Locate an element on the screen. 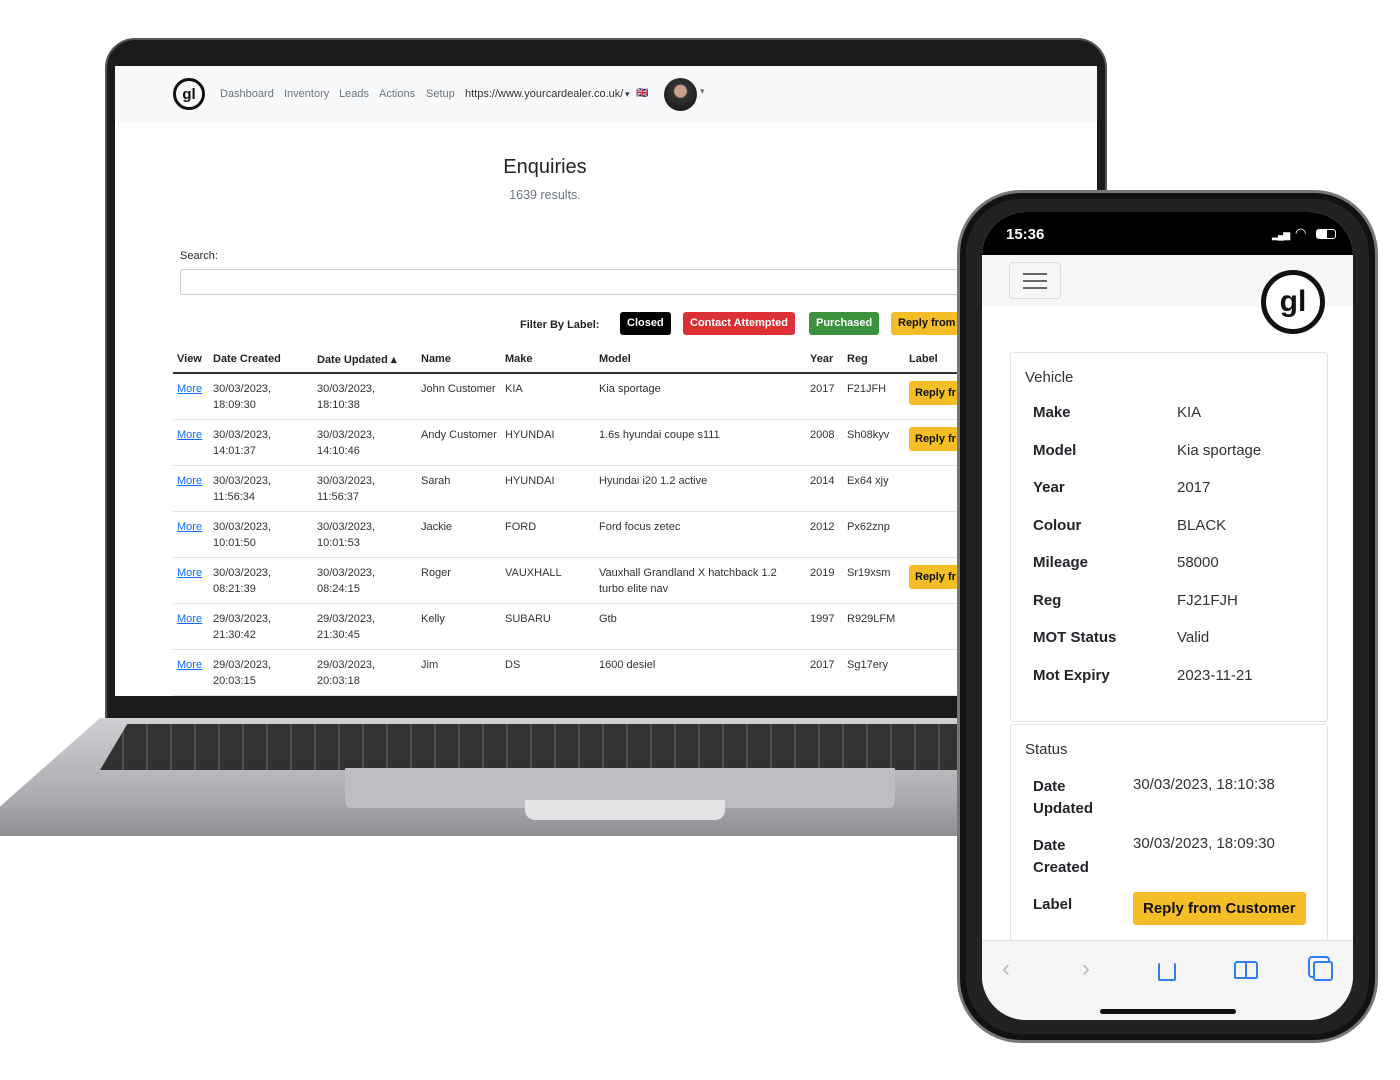  cell-text: 2014 is located at coordinates (822, 481).